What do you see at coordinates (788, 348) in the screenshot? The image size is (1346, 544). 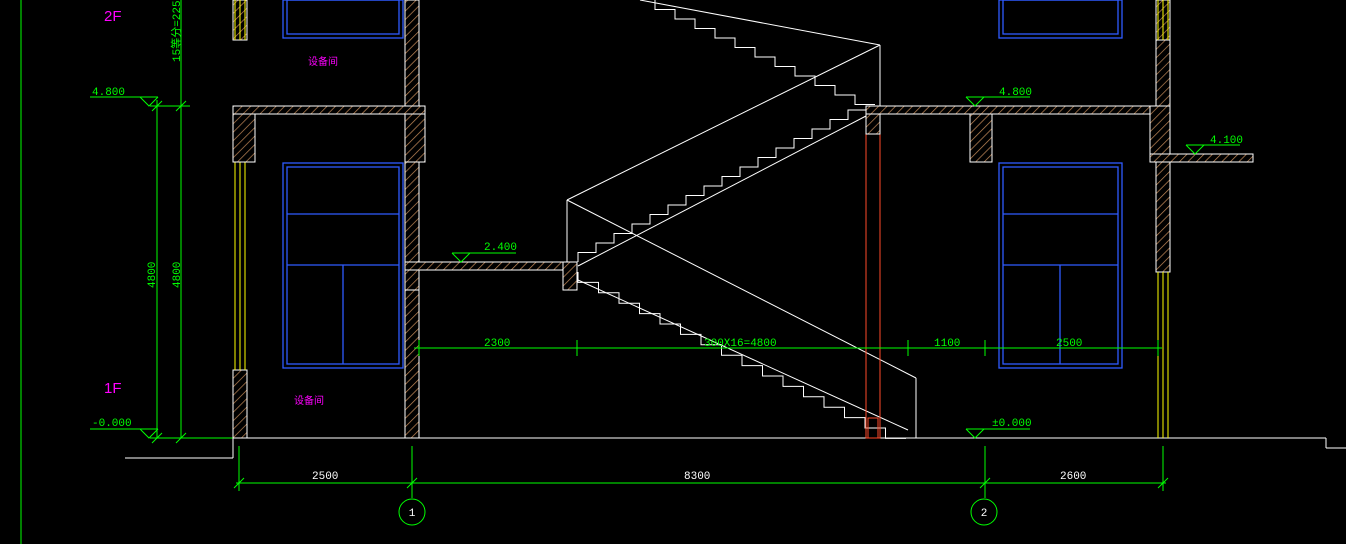 I see `interior-dimension-line` at bounding box center [788, 348].